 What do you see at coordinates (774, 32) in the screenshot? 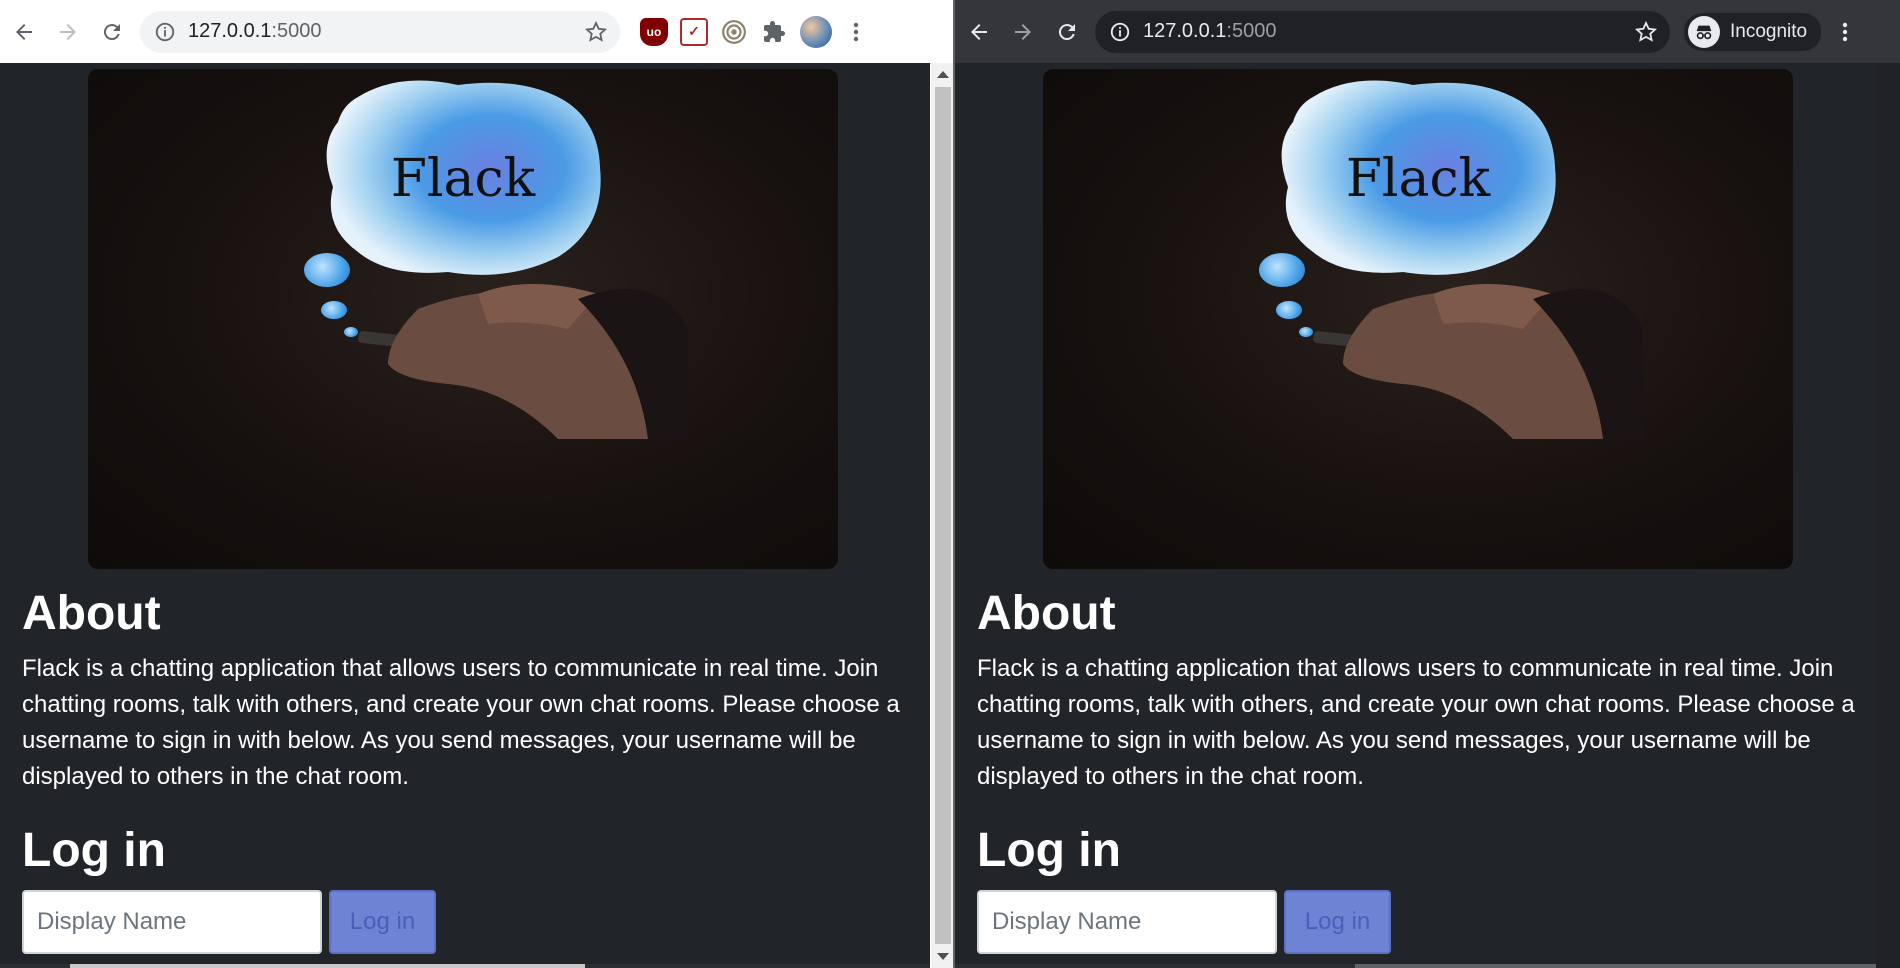
I see `extensions-puzzle-icon` at bounding box center [774, 32].